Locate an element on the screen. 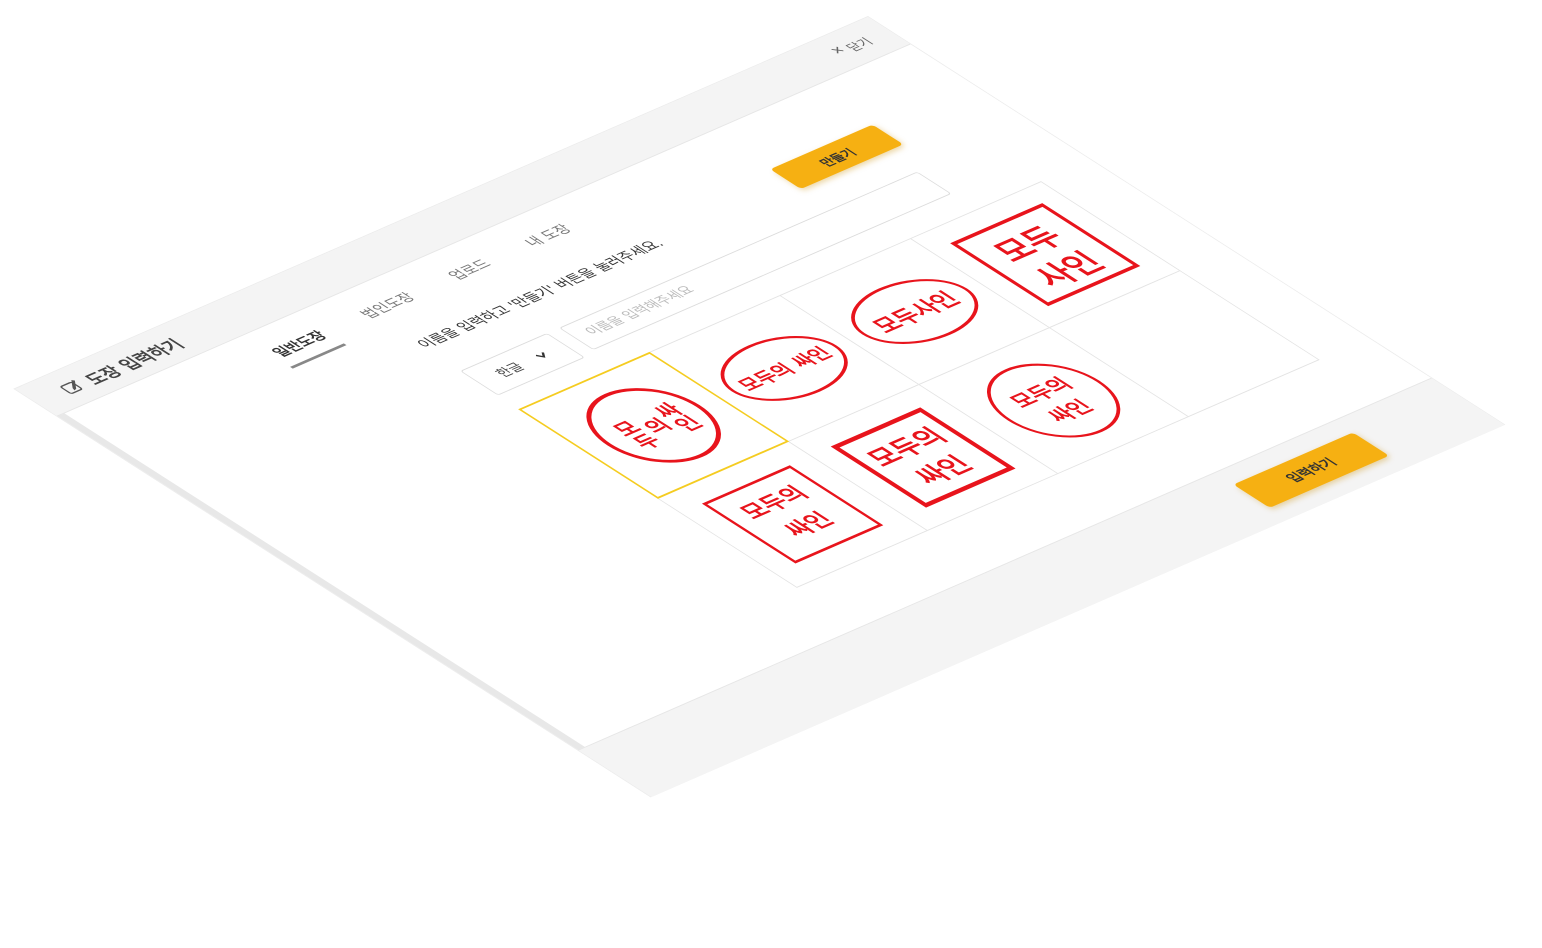  submit-button: 입력하기 is located at coordinates (1311, 470).